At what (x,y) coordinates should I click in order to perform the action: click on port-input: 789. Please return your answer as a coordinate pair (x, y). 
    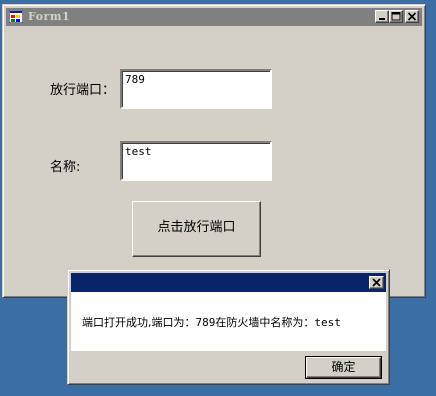
    Looking at the image, I should click on (196, 89).